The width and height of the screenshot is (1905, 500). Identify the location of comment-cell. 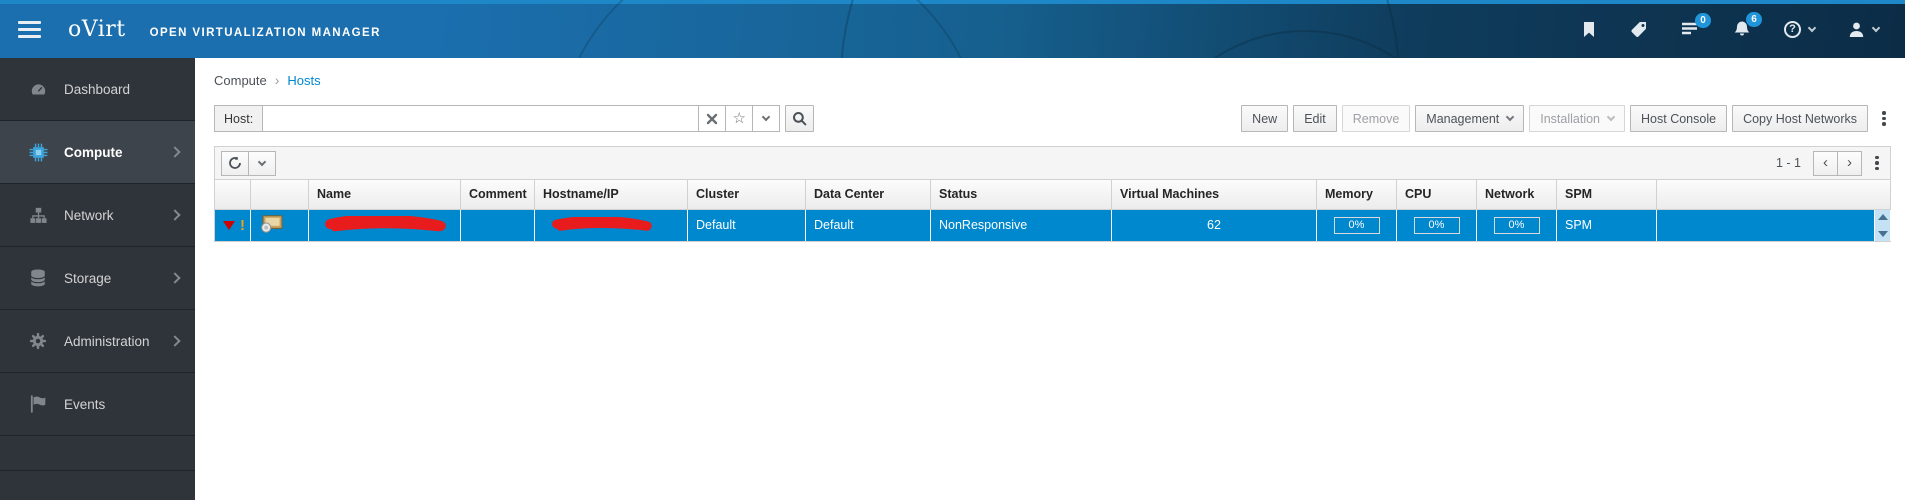
(497, 225).